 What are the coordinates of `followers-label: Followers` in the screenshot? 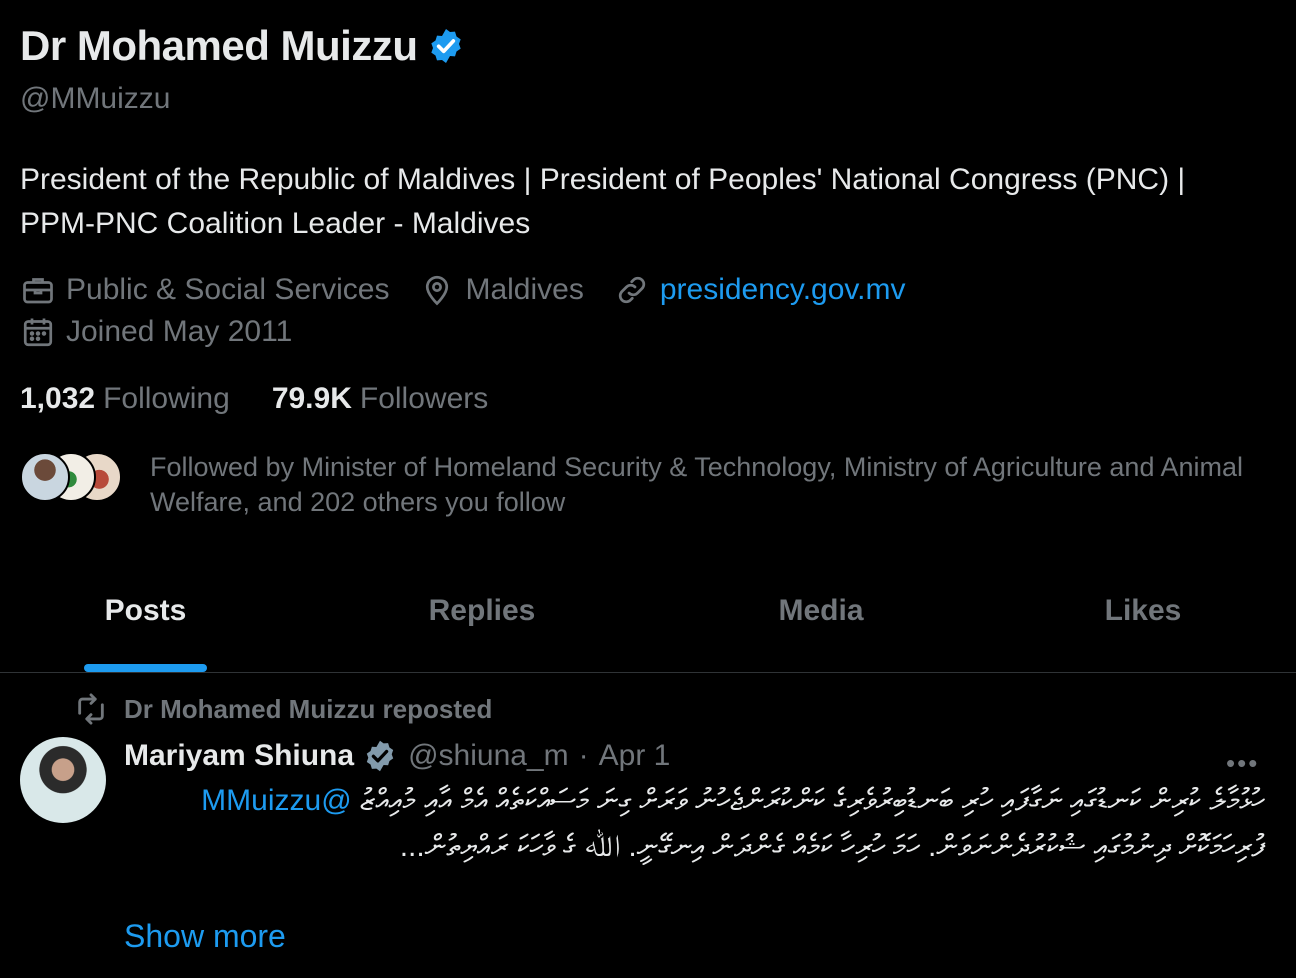 It's located at (424, 398).